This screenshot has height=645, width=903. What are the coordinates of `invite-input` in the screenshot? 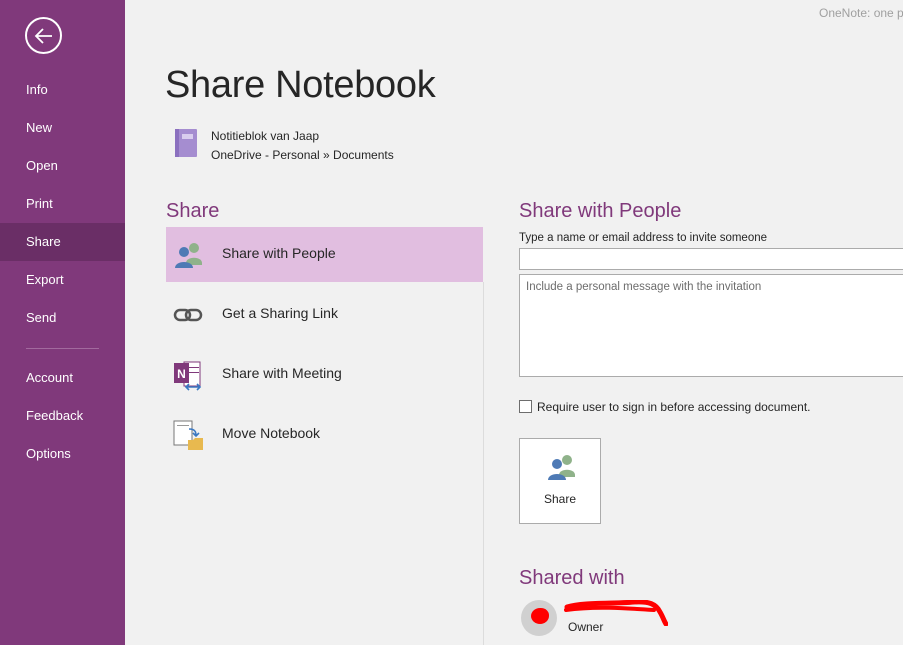 It's located at (711, 259).